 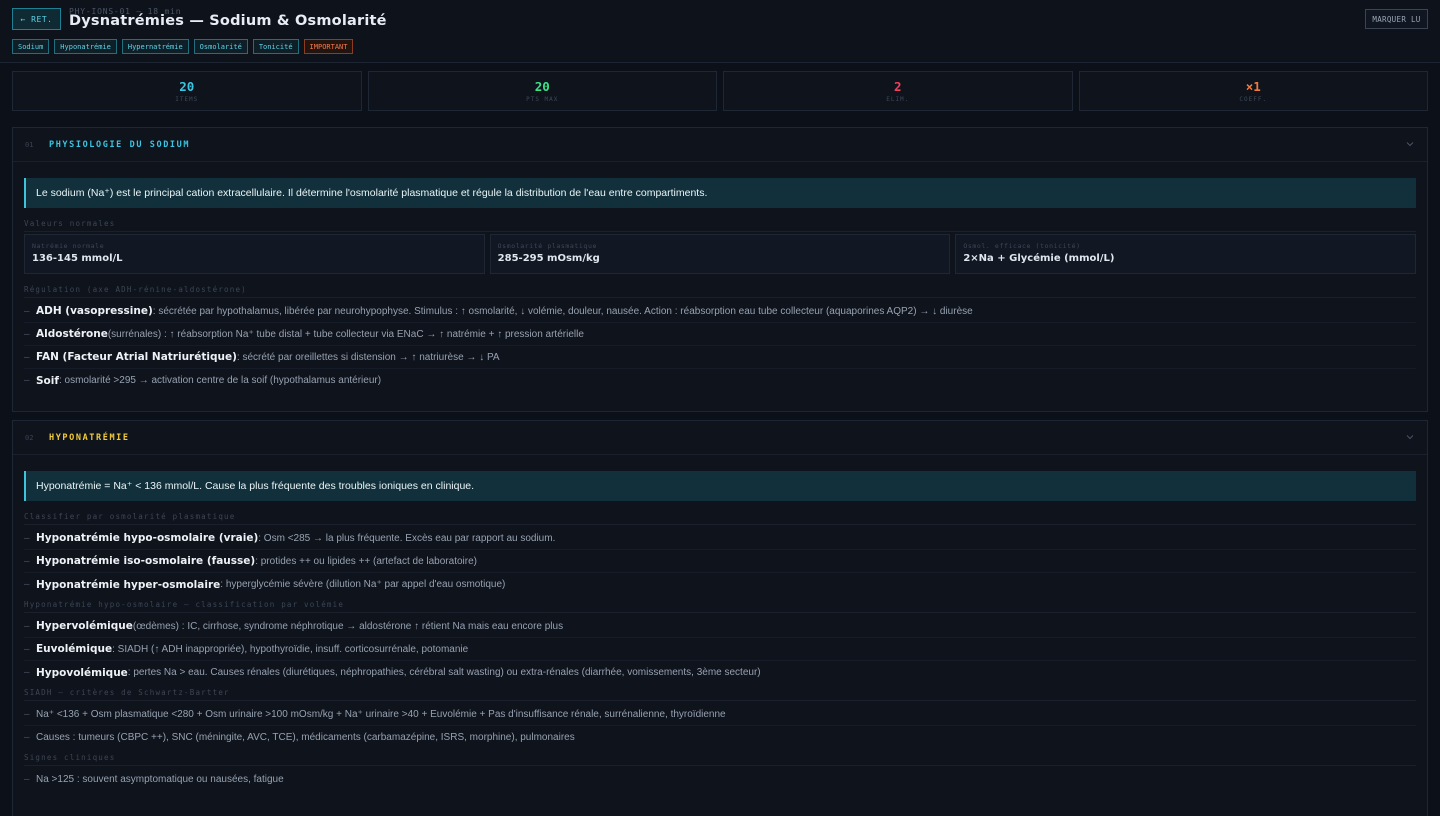 What do you see at coordinates (1396, 19) in the screenshot?
I see `mark-read-button: MARQUER LU` at bounding box center [1396, 19].